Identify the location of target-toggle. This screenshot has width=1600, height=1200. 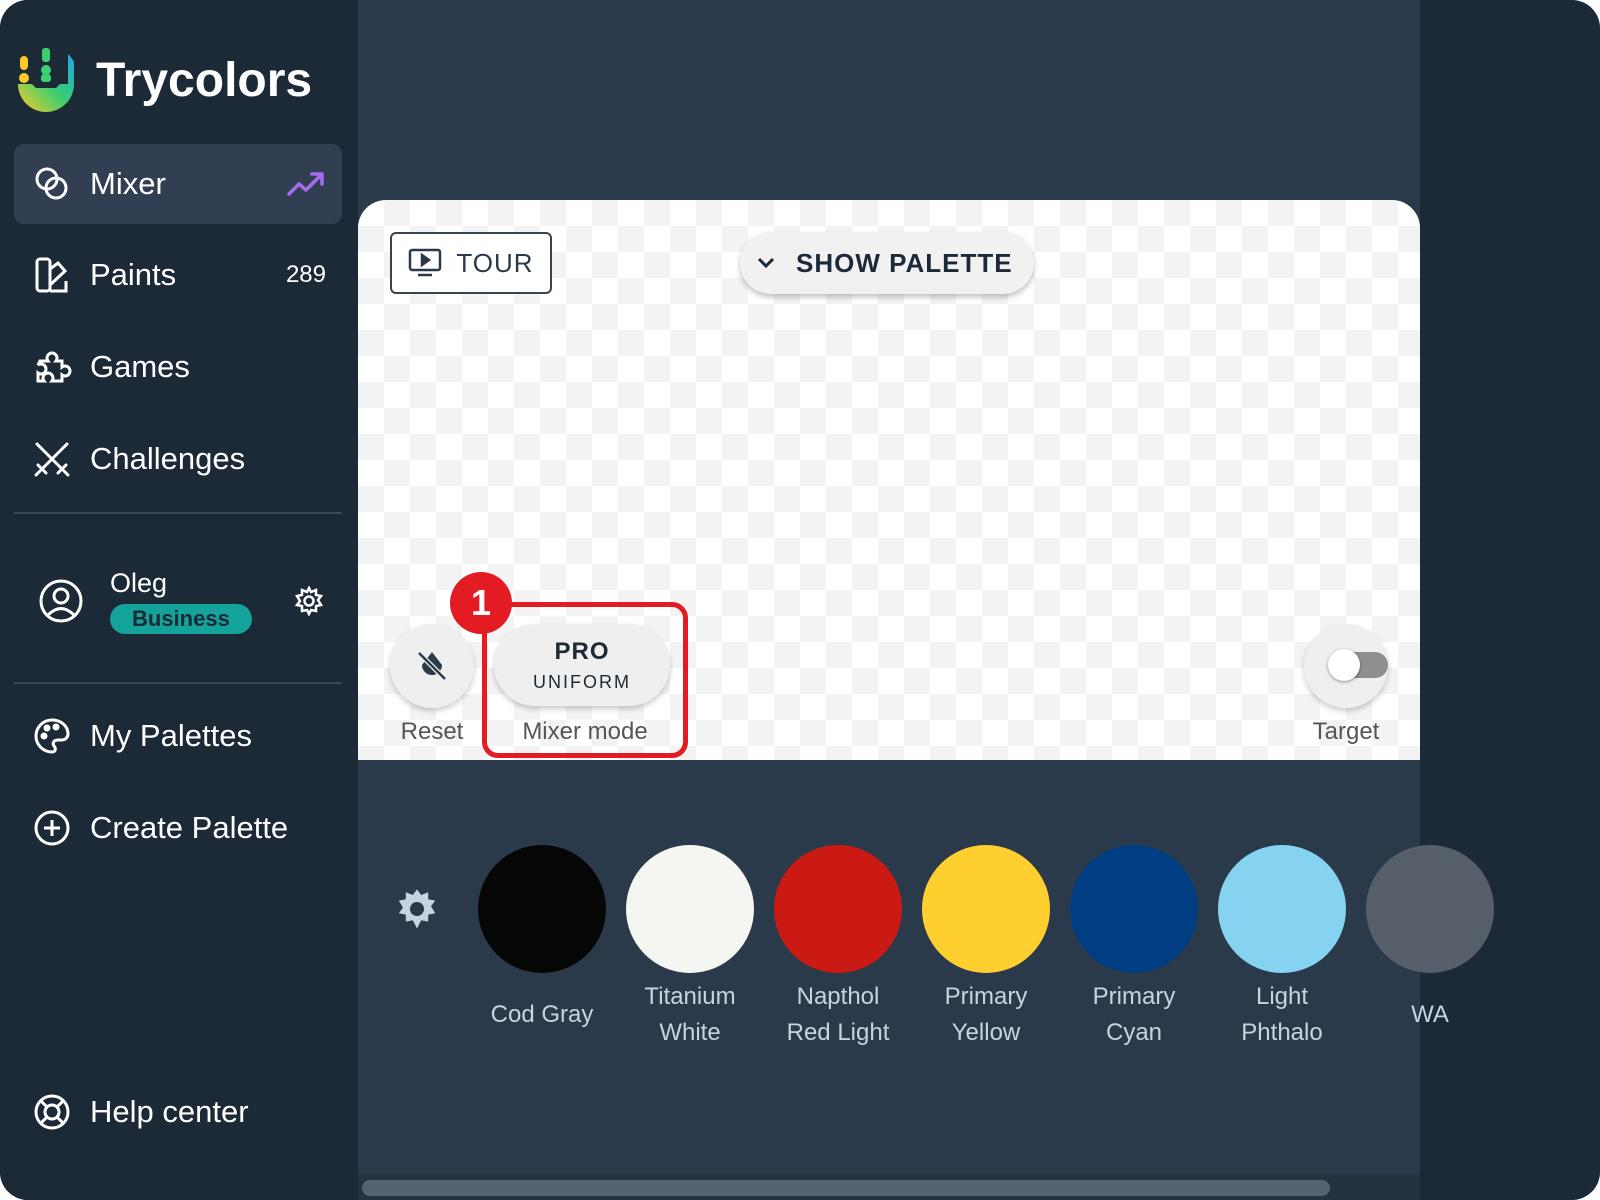
(1358, 665).